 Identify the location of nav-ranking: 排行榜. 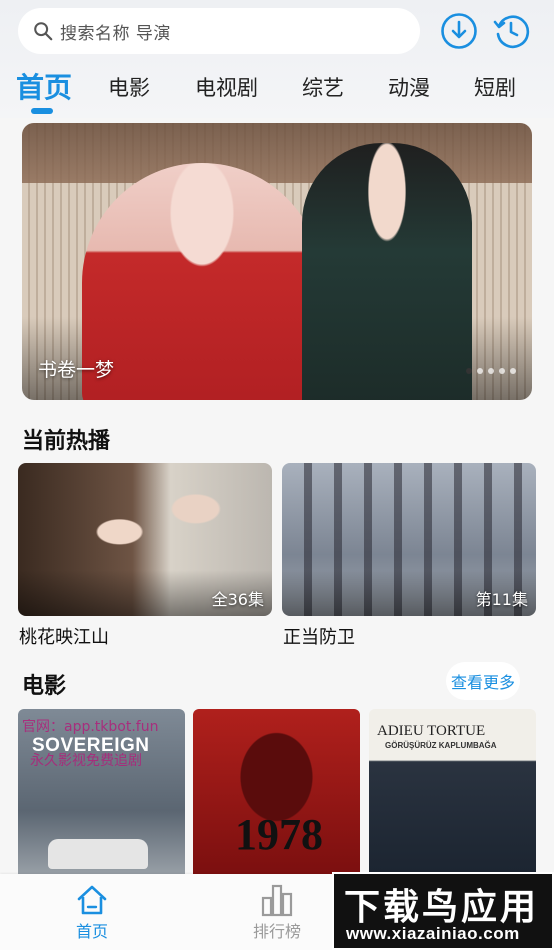
(277, 912).